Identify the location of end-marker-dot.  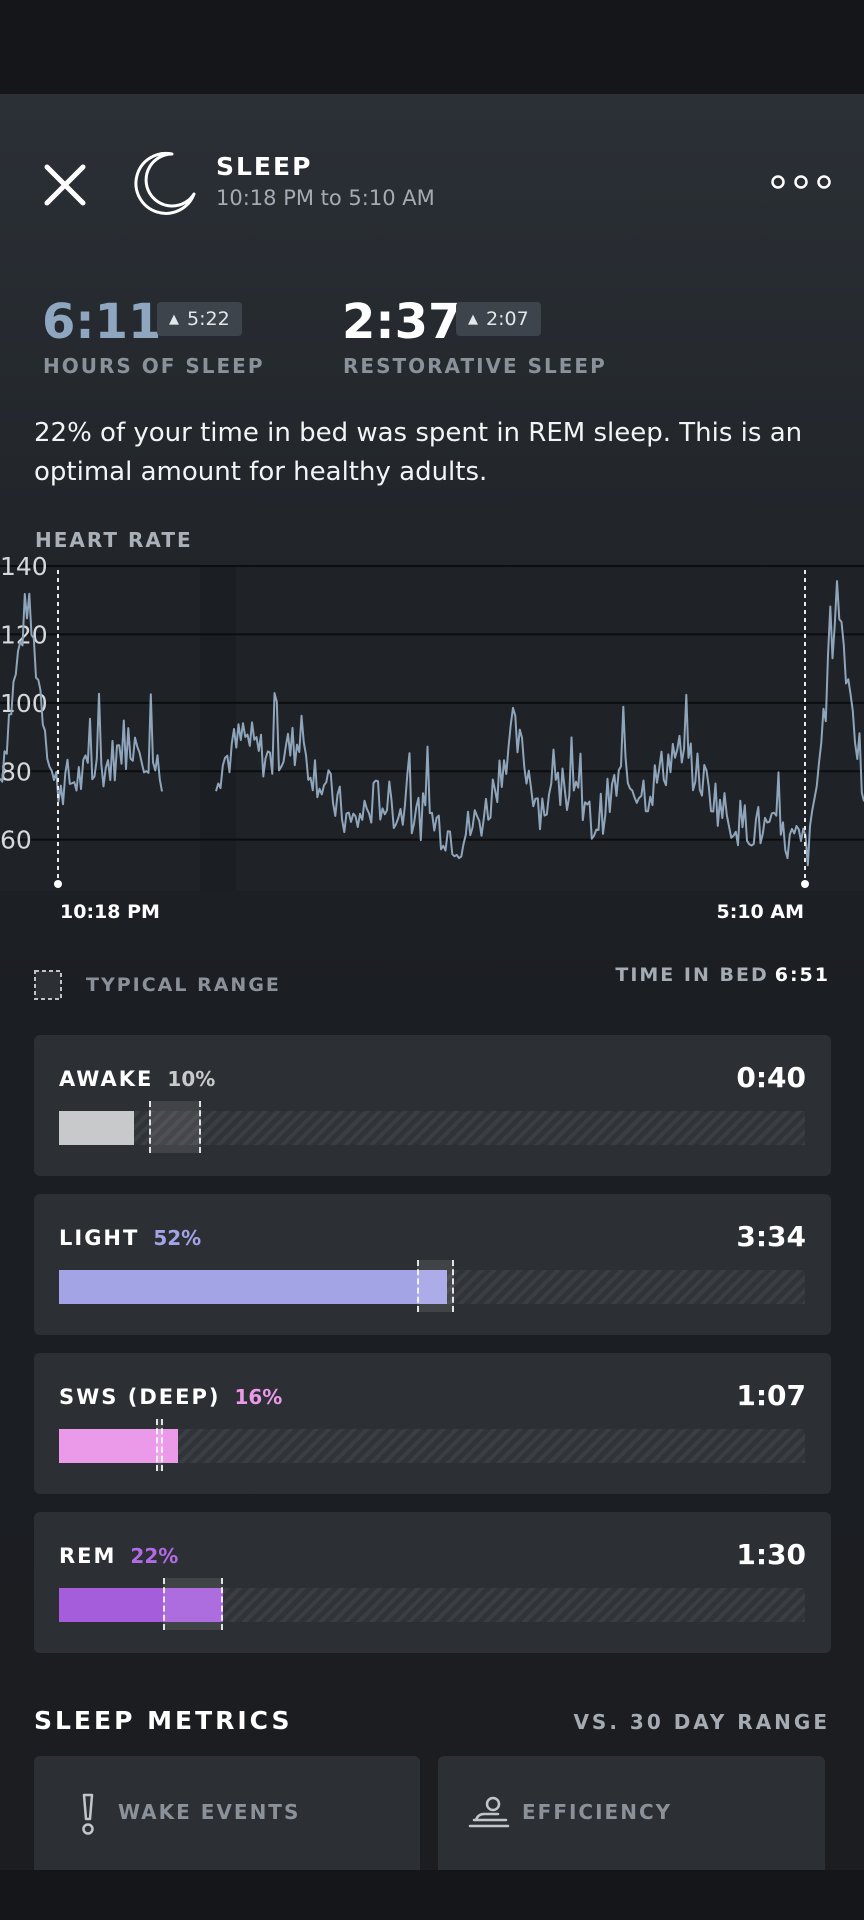
(805, 884).